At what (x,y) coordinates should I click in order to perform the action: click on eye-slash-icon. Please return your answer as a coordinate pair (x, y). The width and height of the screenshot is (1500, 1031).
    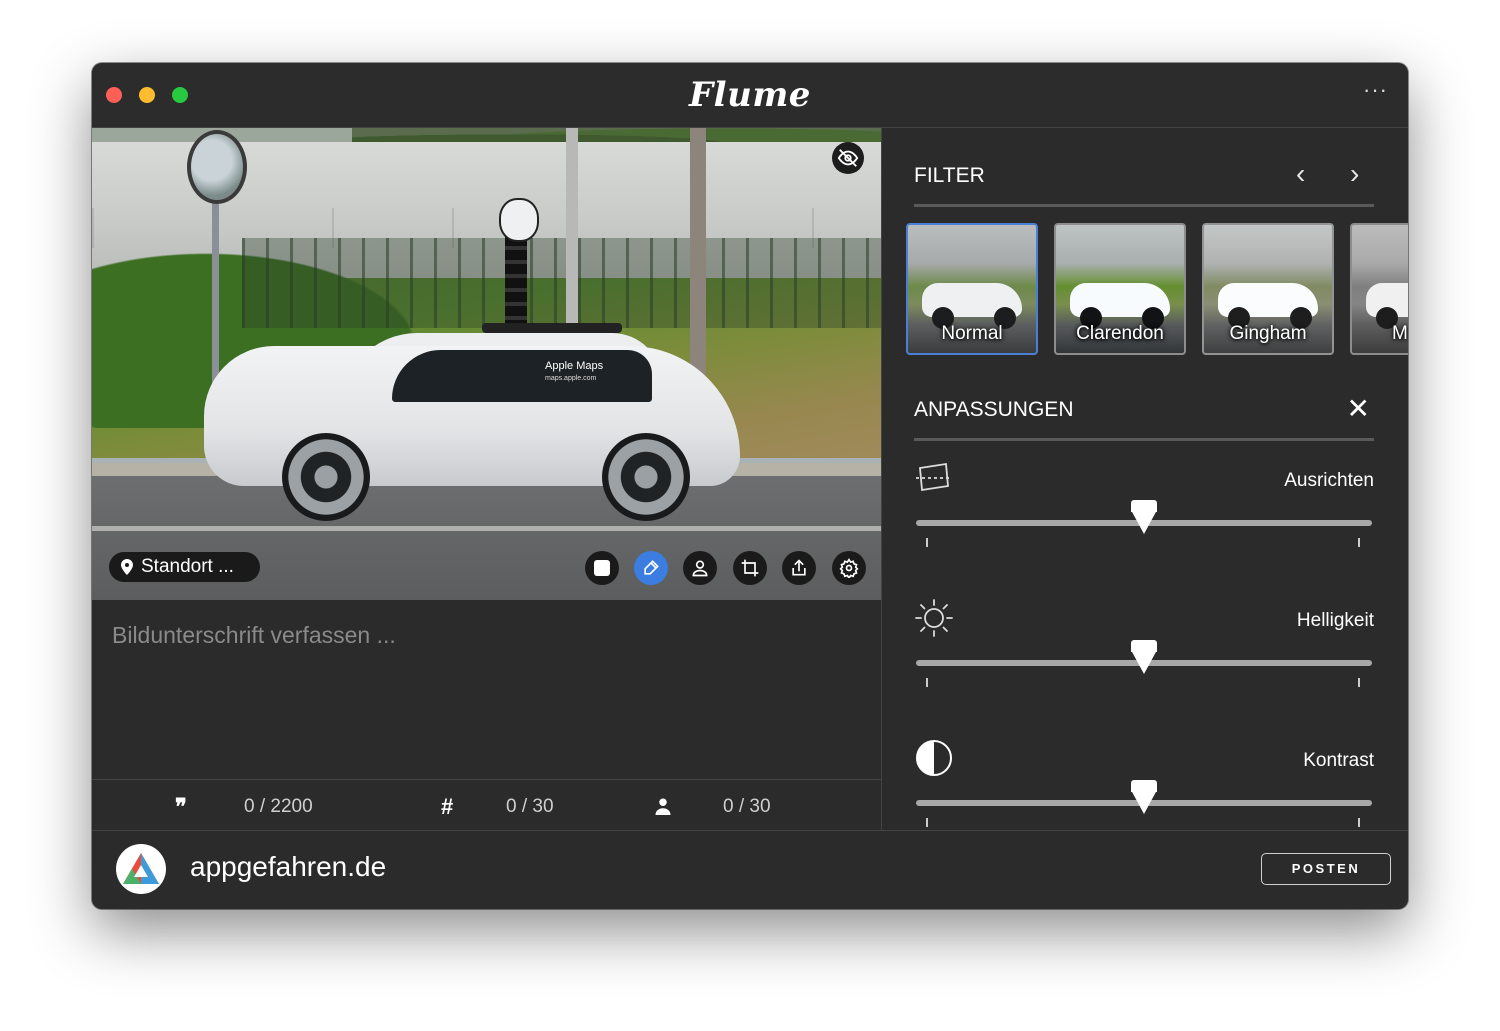
    Looking at the image, I should click on (848, 158).